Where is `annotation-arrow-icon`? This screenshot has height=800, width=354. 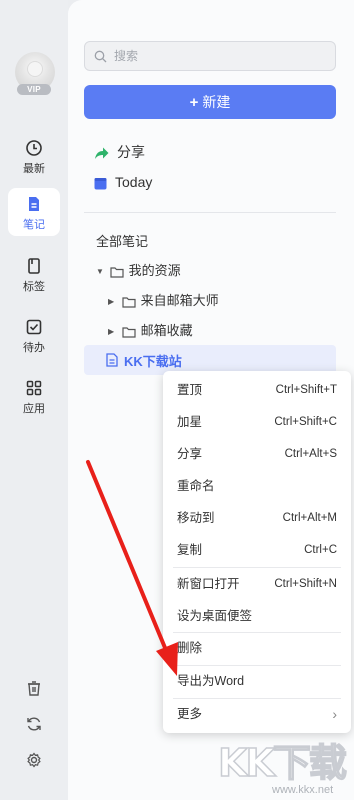
annotation-arrow-icon is located at coordinates (132, 568).